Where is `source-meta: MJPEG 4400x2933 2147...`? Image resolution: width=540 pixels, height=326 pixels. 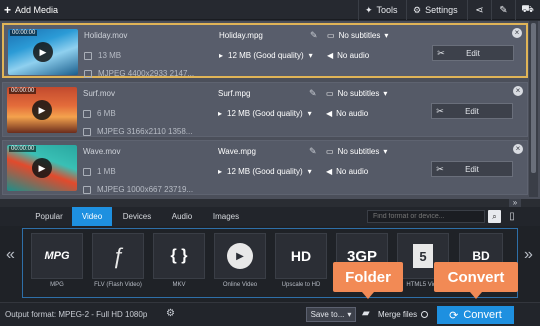 source-meta: MJPEG 4400x2933 2147... is located at coordinates (139, 73).